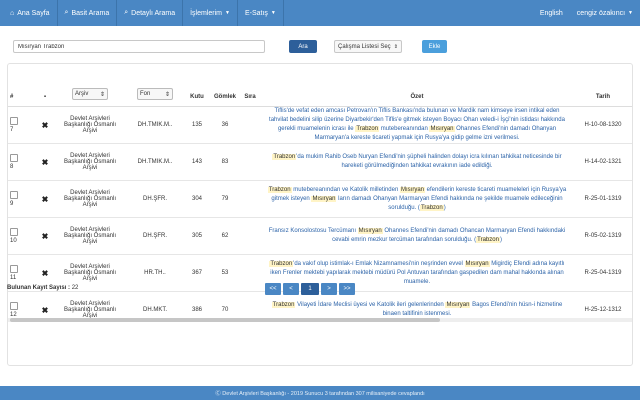 Image resolution: width=640 pixels, height=400 pixels. What do you see at coordinates (90, 94) in the screenshot?
I see `arsiv-filter-select: Arşiv ⇕` at bounding box center [90, 94].